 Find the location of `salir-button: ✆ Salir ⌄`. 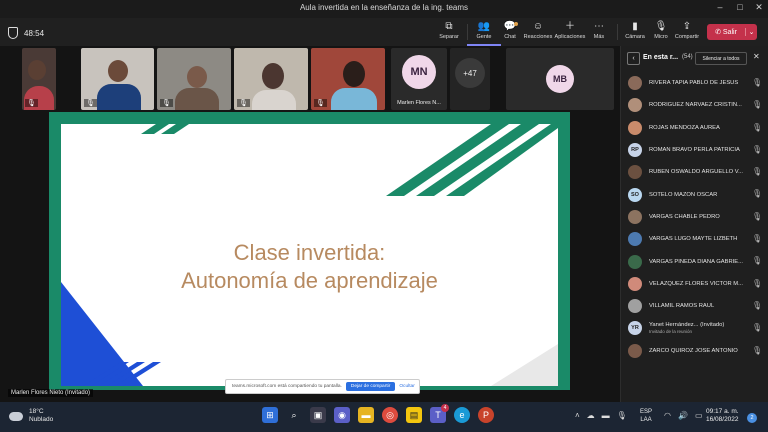

salir-button: ✆ Salir ⌄ is located at coordinates (732, 32).